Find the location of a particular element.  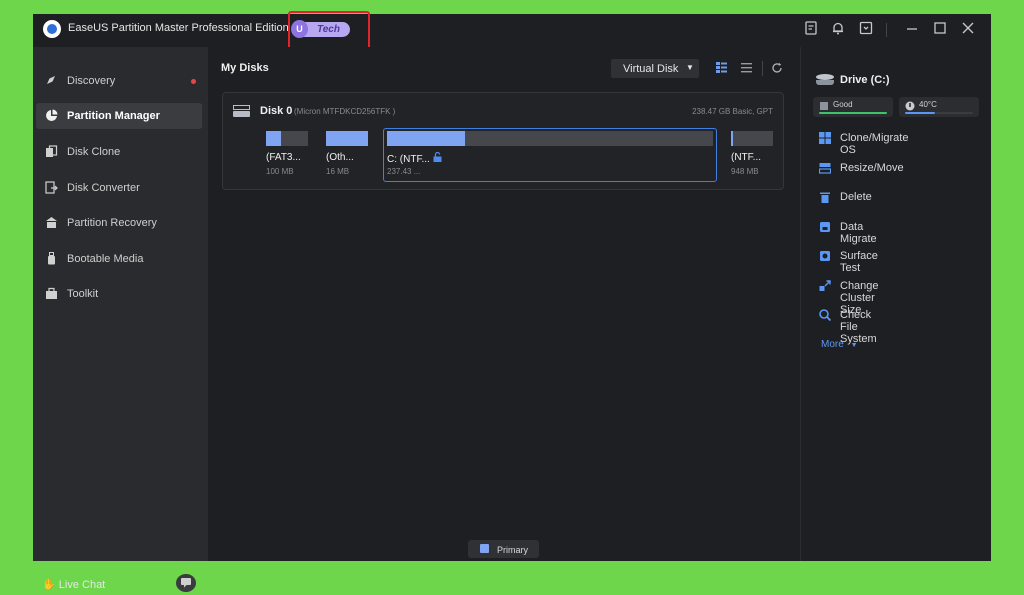

sidebar-item-toolkit: Toolkit is located at coordinates (119, 294).